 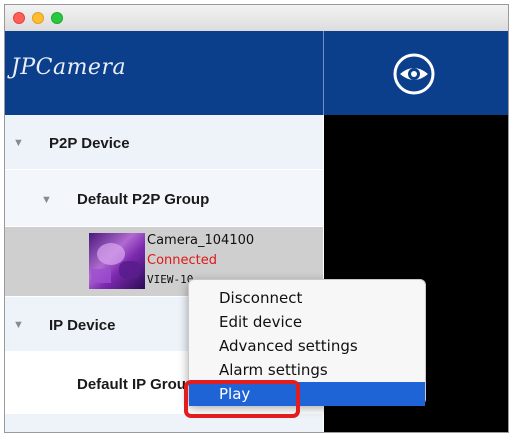 What do you see at coordinates (69, 67) in the screenshot?
I see `app-logo: JPCamera` at bounding box center [69, 67].